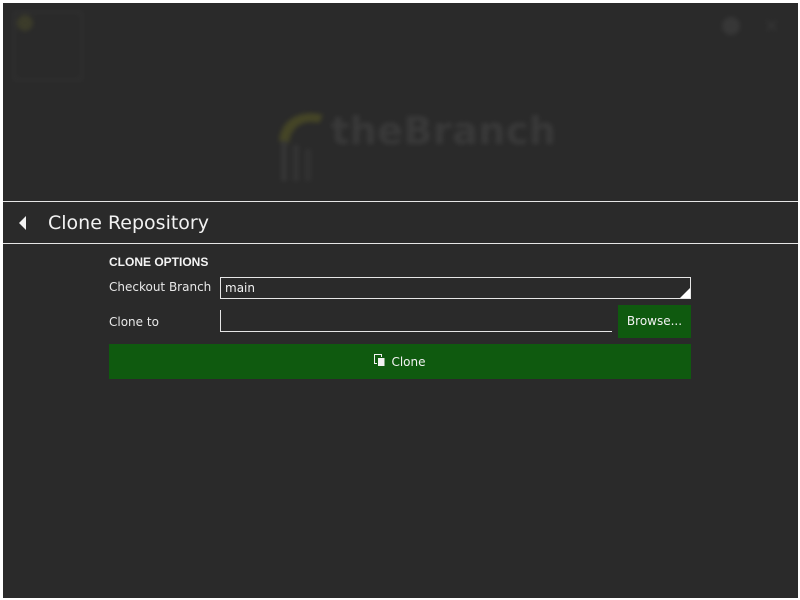 The width and height of the screenshot is (800, 600). What do you see at coordinates (380, 361) in the screenshot?
I see `copy-icon` at bounding box center [380, 361].